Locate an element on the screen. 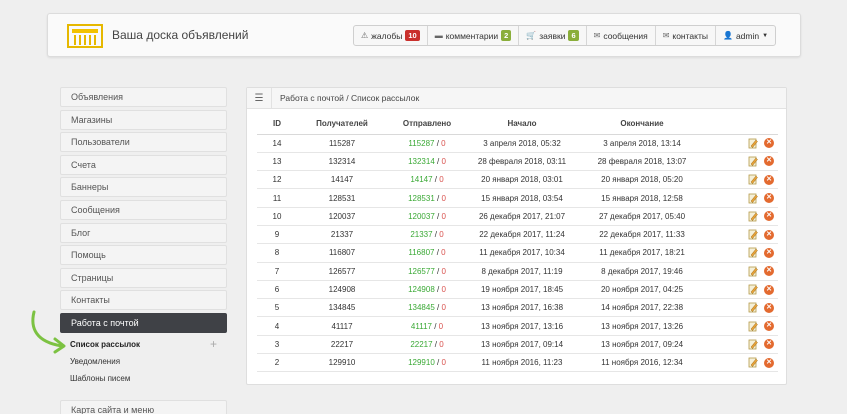 This screenshot has height=414, width=847. col-end: Окончание is located at coordinates (642, 124).